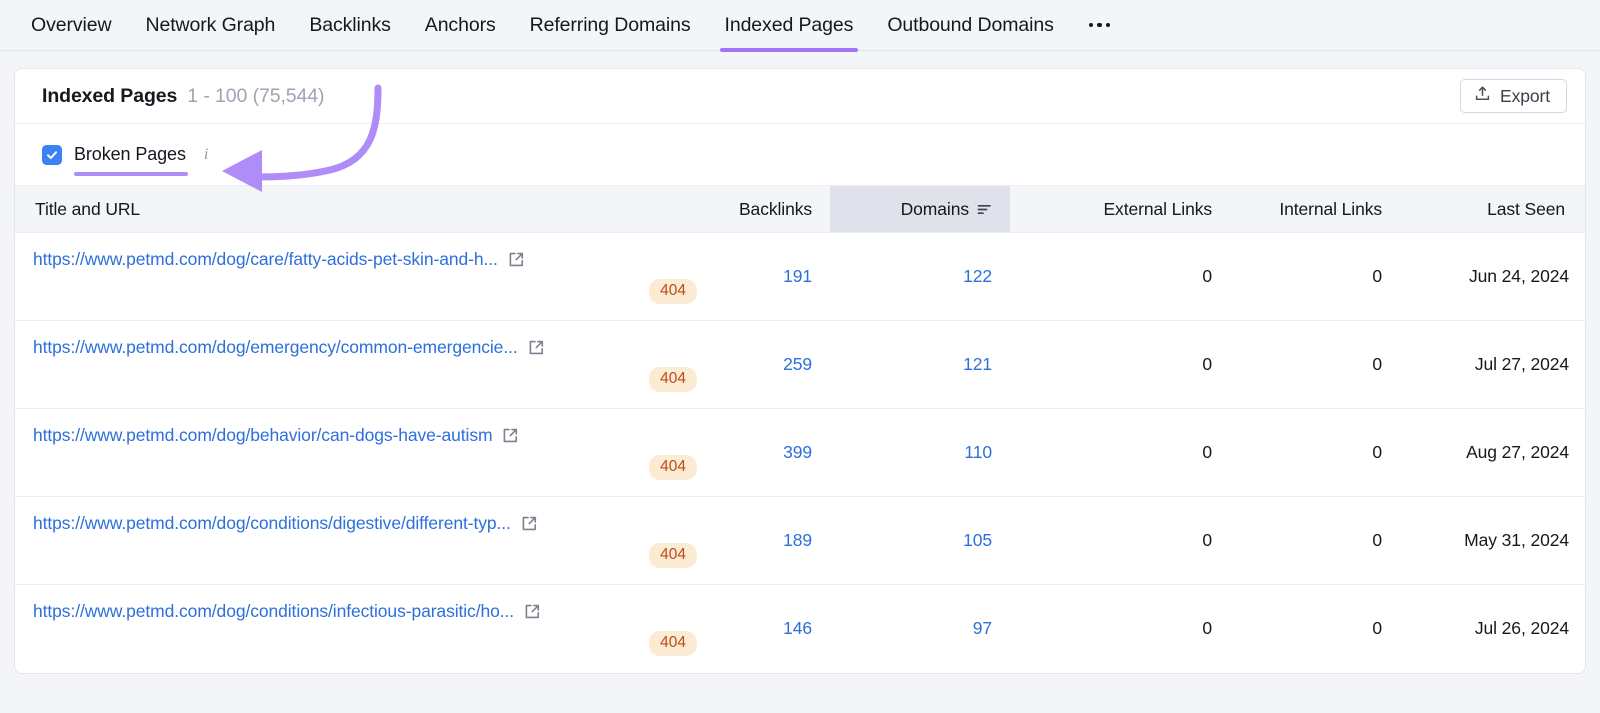  Describe the element at coordinates (1525, 95) in the screenshot. I see `export-button-label: Export` at that location.